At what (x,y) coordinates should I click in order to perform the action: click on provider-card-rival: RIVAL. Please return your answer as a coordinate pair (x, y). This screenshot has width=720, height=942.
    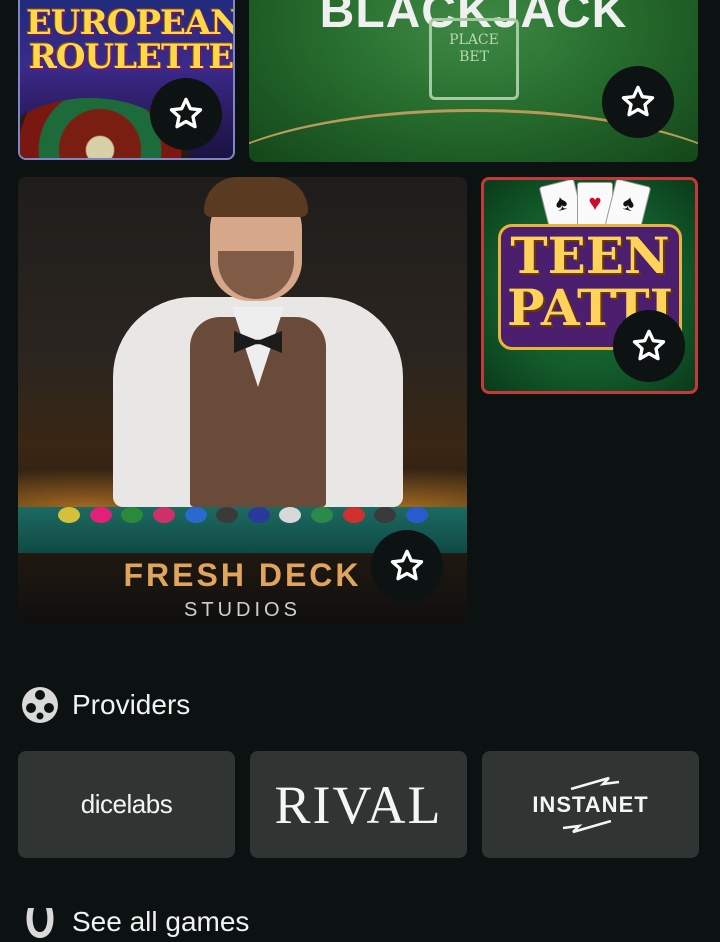
    Looking at the image, I should click on (358, 804).